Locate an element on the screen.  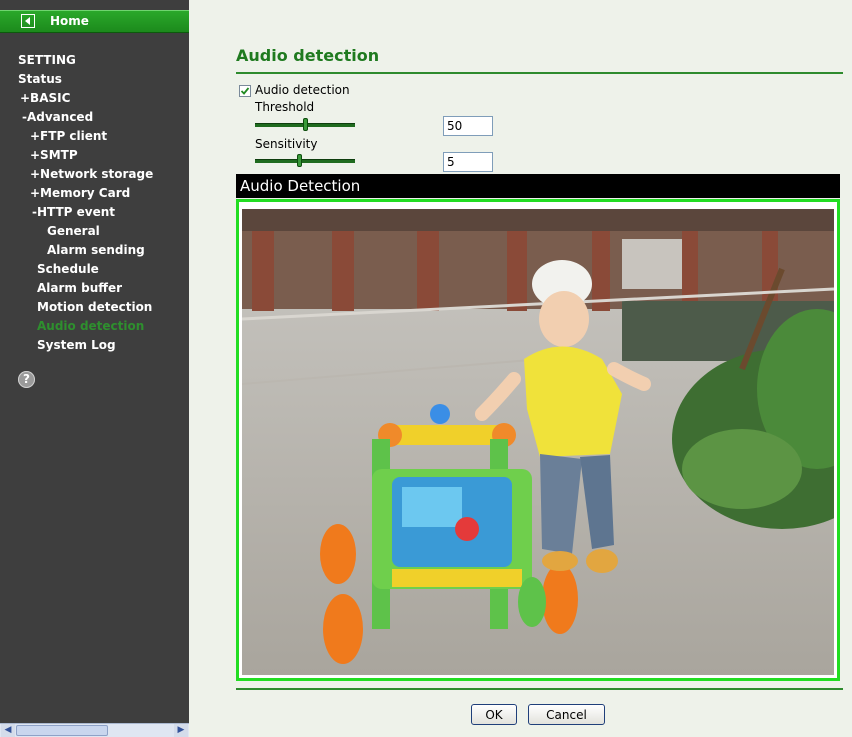
nav-audio-detection: Audio detection is located at coordinates (90, 326).